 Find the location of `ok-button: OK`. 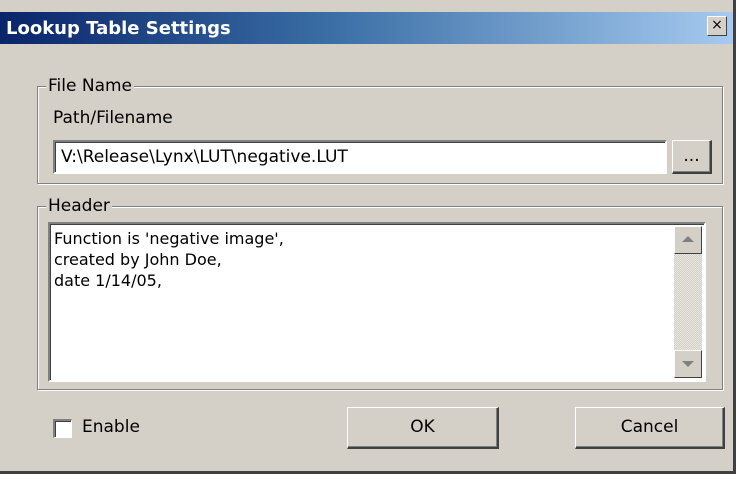

ok-button: OK is located at coordinates (423, 428).